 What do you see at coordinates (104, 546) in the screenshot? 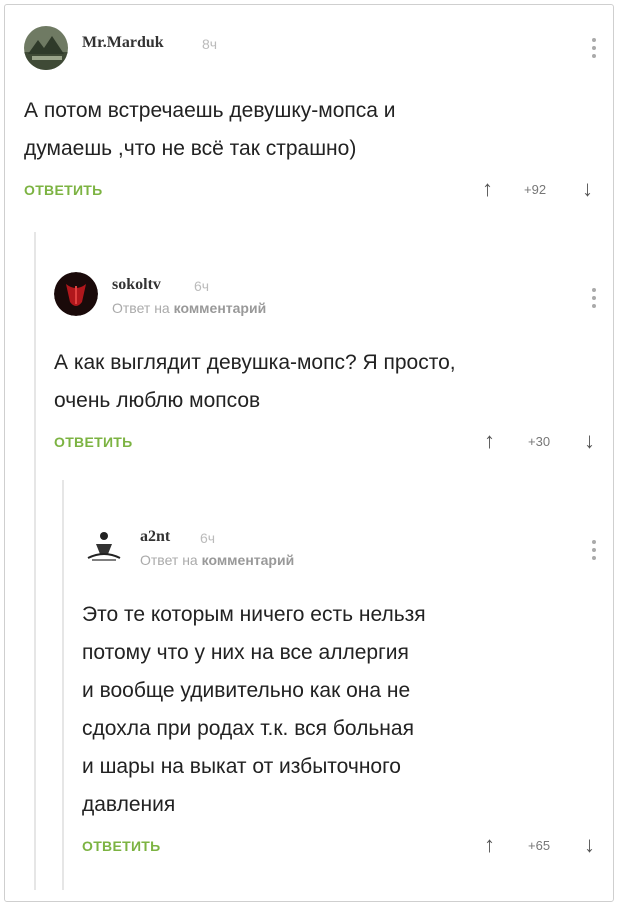
I see `figure-sketch-avatar-icon` at bounding box center [104, 546].